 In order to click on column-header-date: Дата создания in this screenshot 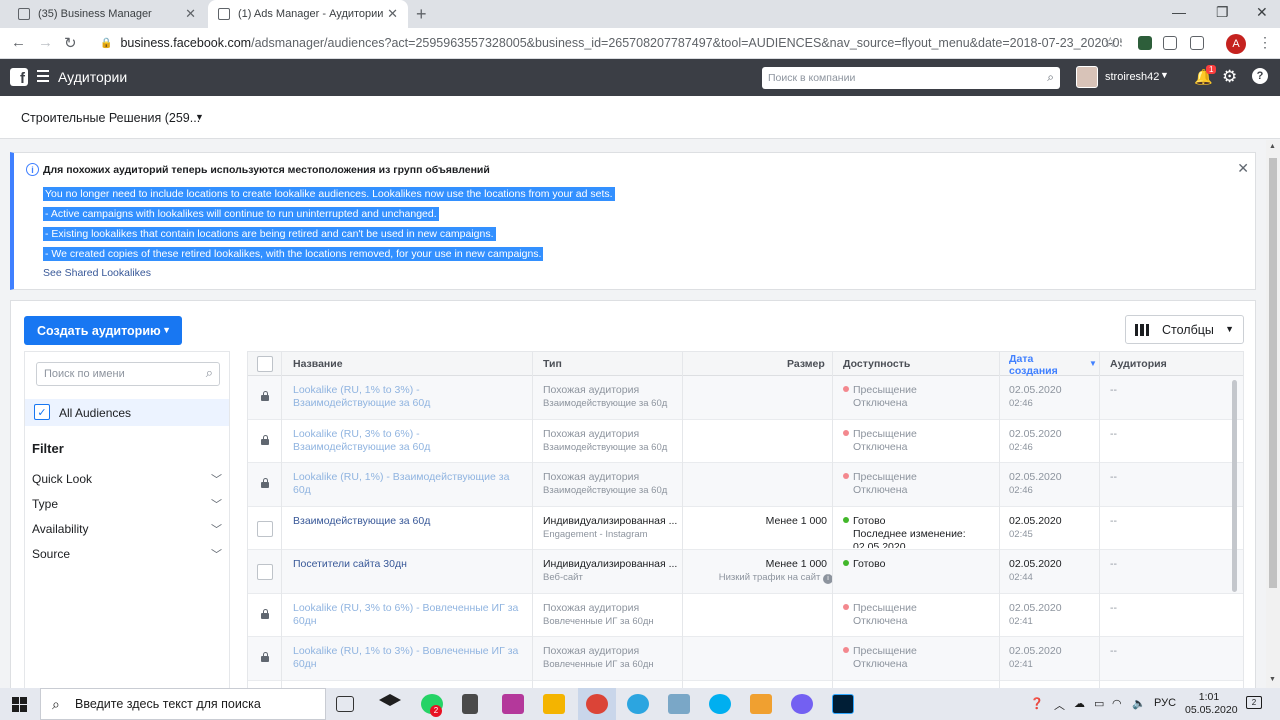, I will do `click(1044, 365)`.